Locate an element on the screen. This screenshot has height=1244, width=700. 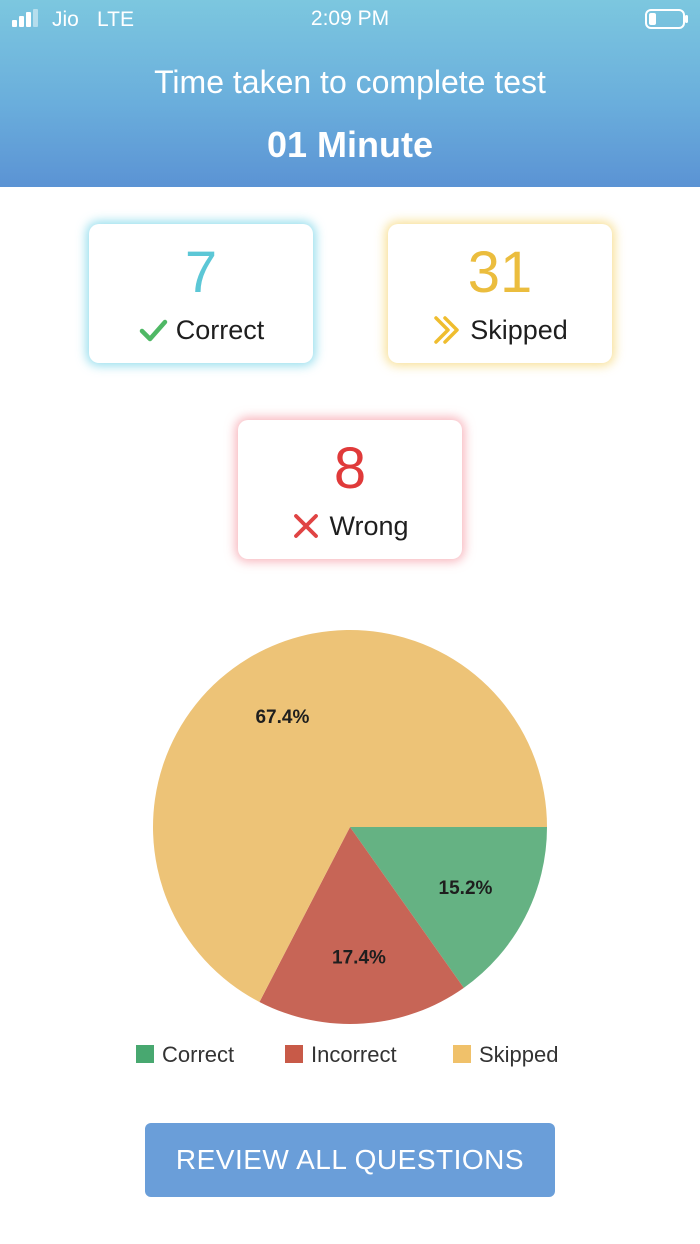
wrong-label: Wrong is located at coordinates (369, 525).